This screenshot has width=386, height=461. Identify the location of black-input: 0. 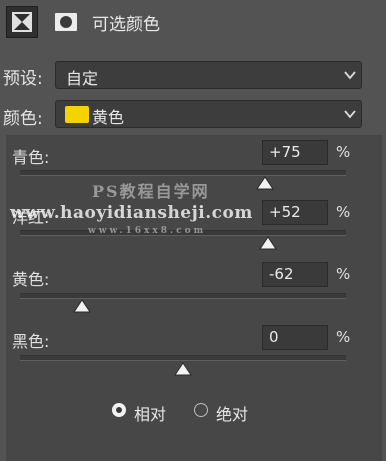
(295, 337).